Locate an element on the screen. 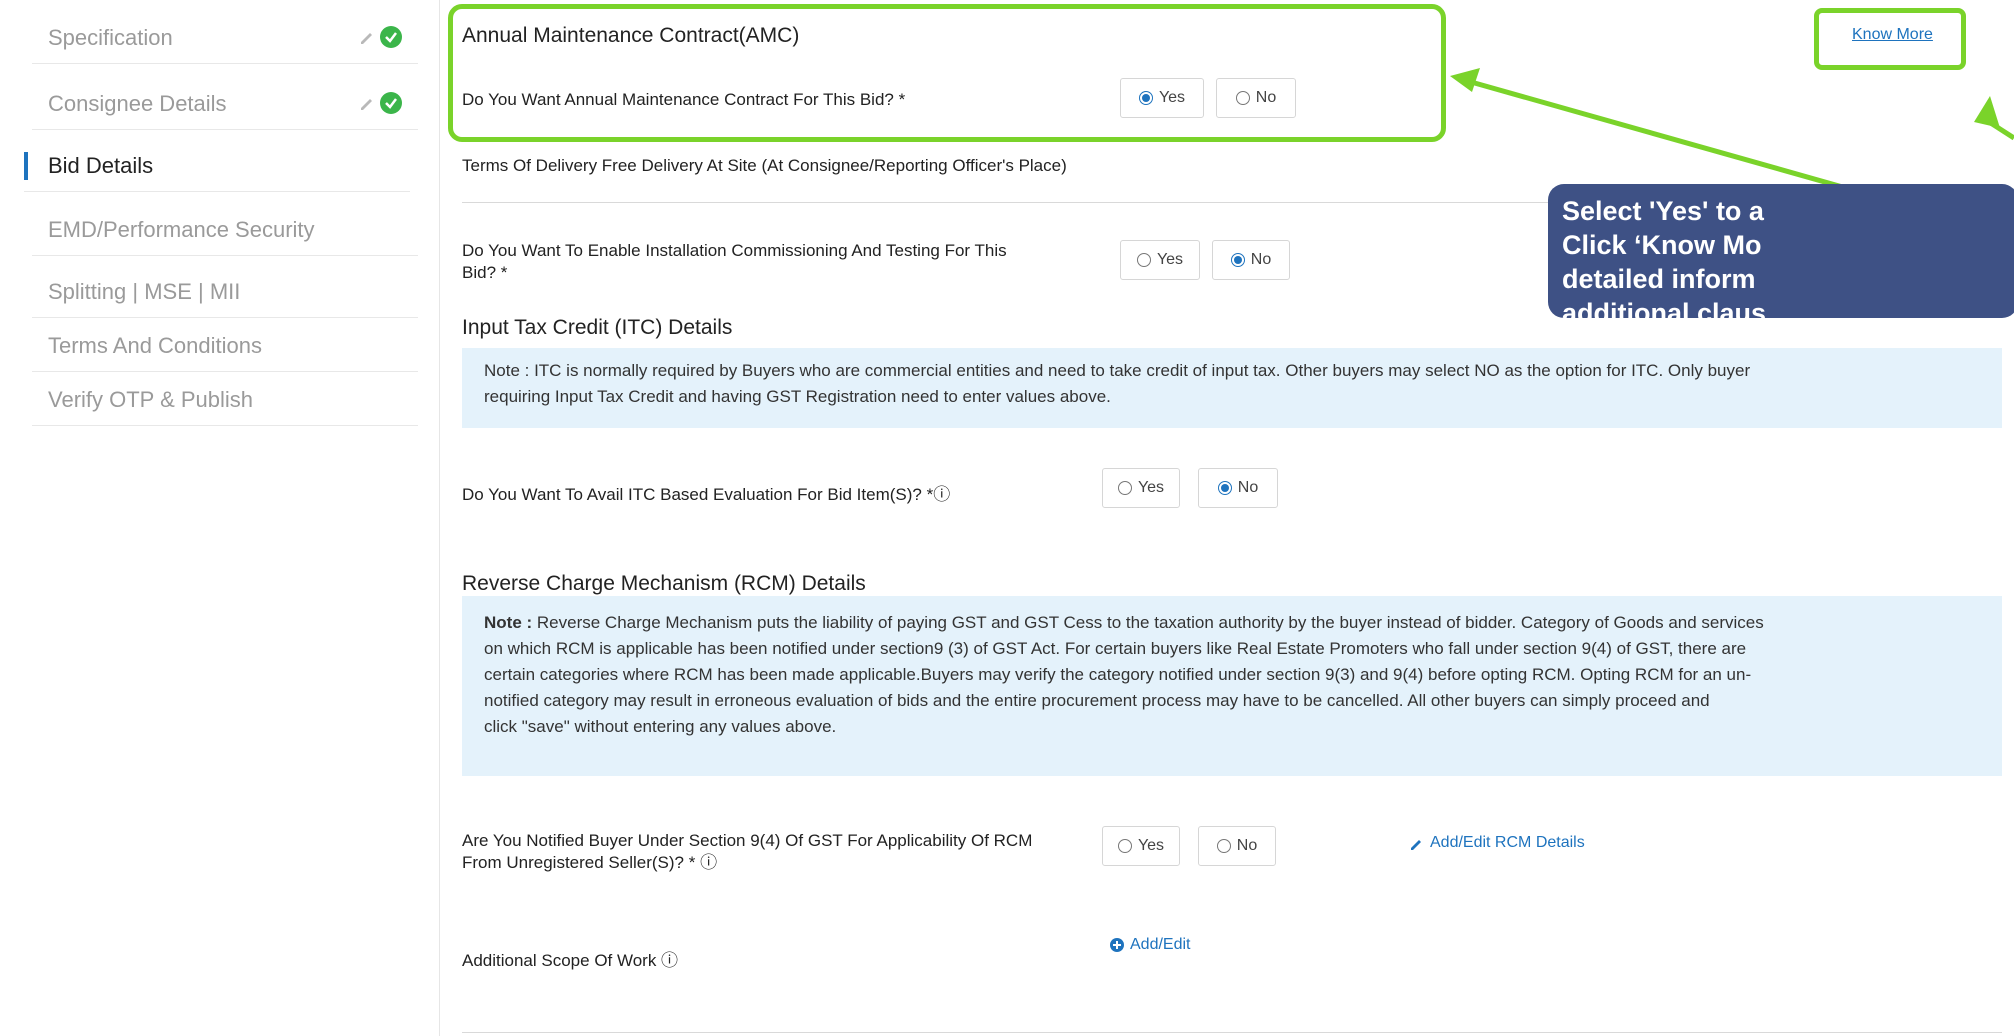 This screenshot has height=1036, width=2014. annotation-arrows is located at coordinates (1732, 153).